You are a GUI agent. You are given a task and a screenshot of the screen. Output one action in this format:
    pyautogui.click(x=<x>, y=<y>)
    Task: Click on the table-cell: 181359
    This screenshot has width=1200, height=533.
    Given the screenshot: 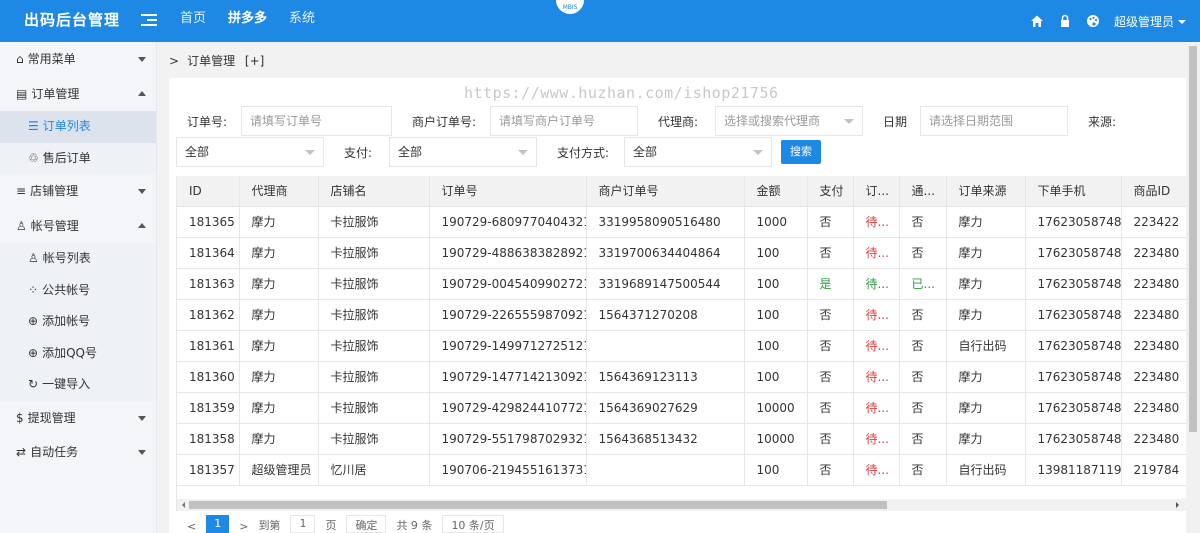 What is the action you would take?
    pyautogui.click(x=208, y=408)
    